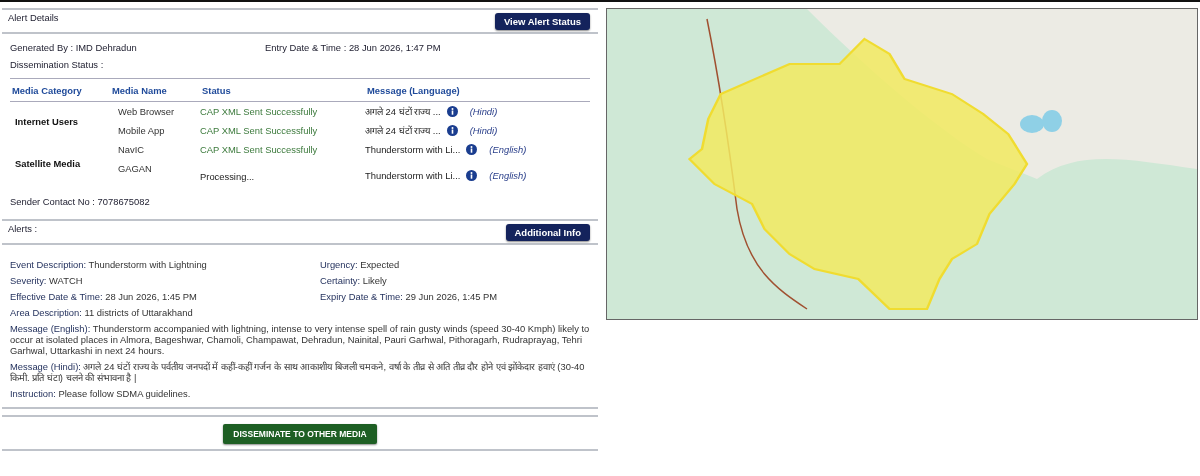  What do you see at coordinates (282, 90) in the screenshot?
I see `status-header: Status` at bounding box center [282, 90].